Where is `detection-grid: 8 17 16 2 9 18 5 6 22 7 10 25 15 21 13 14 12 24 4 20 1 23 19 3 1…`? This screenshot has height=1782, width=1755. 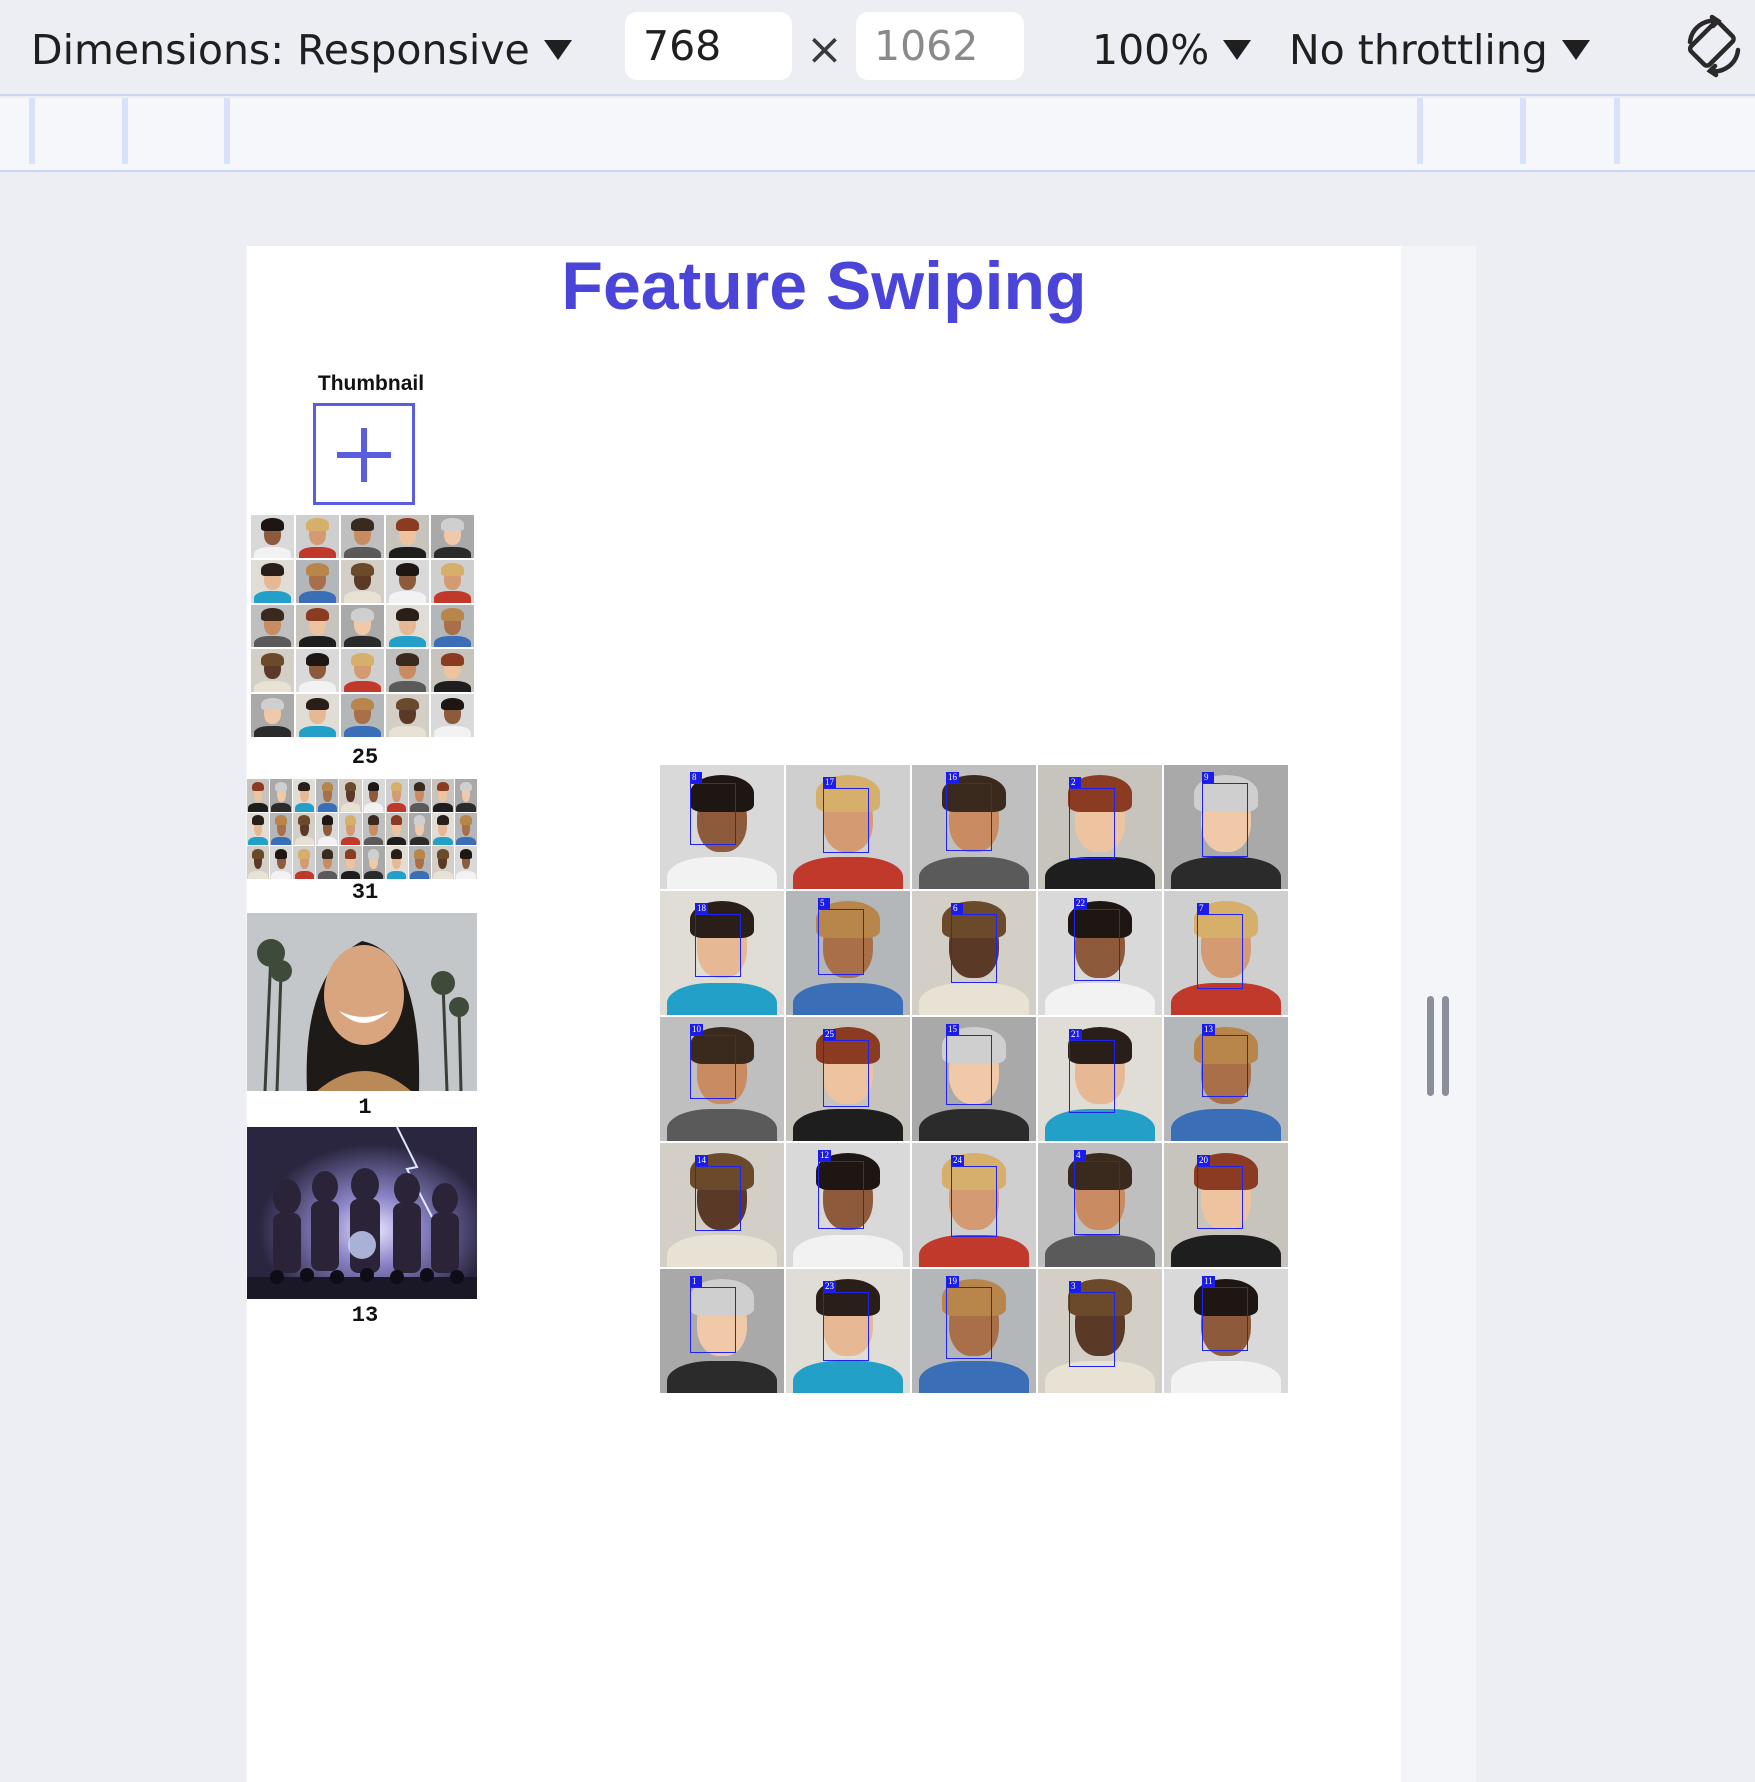 detection-grid: 8 17 16 2 9 18 5 6 22 7 10 25 15 21 13 14 12 24 4 20 1 23 19 3 1… is located at coordinates (975, 1080).